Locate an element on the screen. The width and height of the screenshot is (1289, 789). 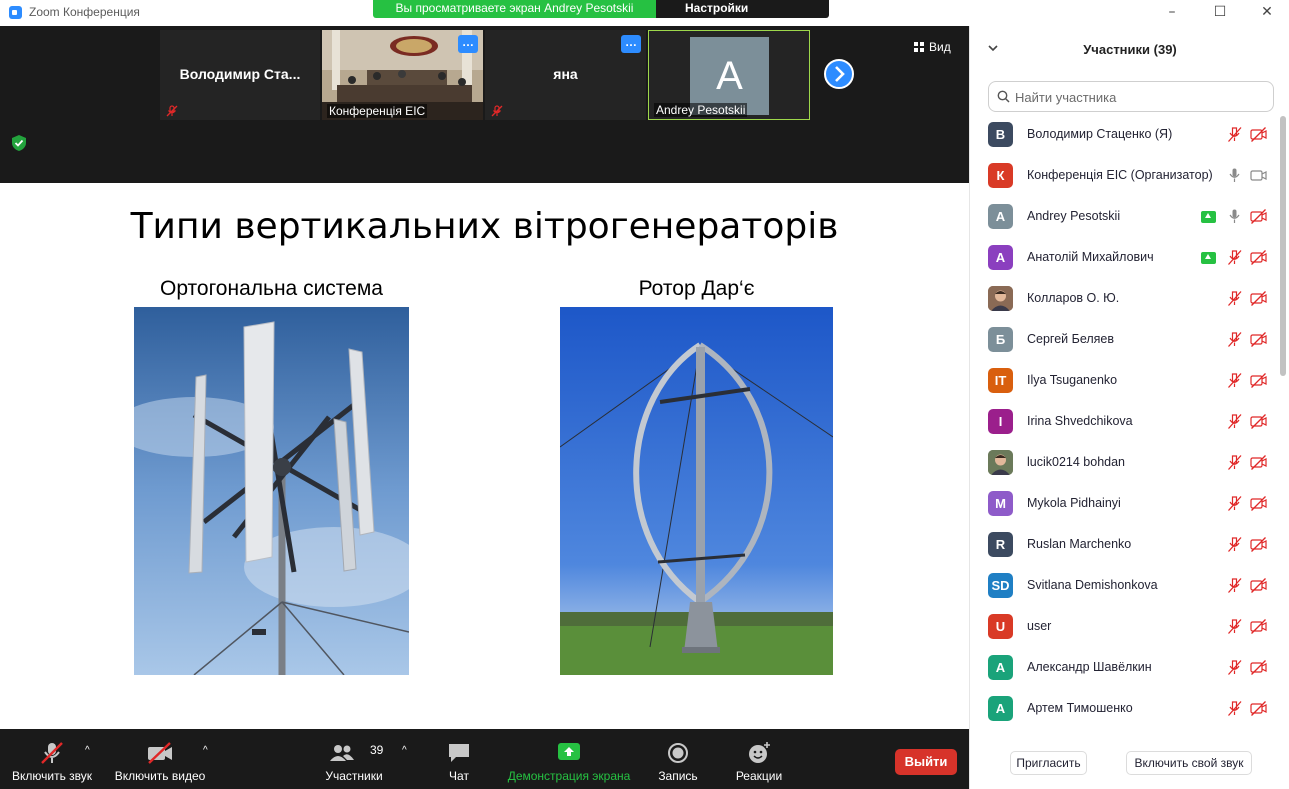
participants-options-caret: ^ is located at coordinates (404, 750).